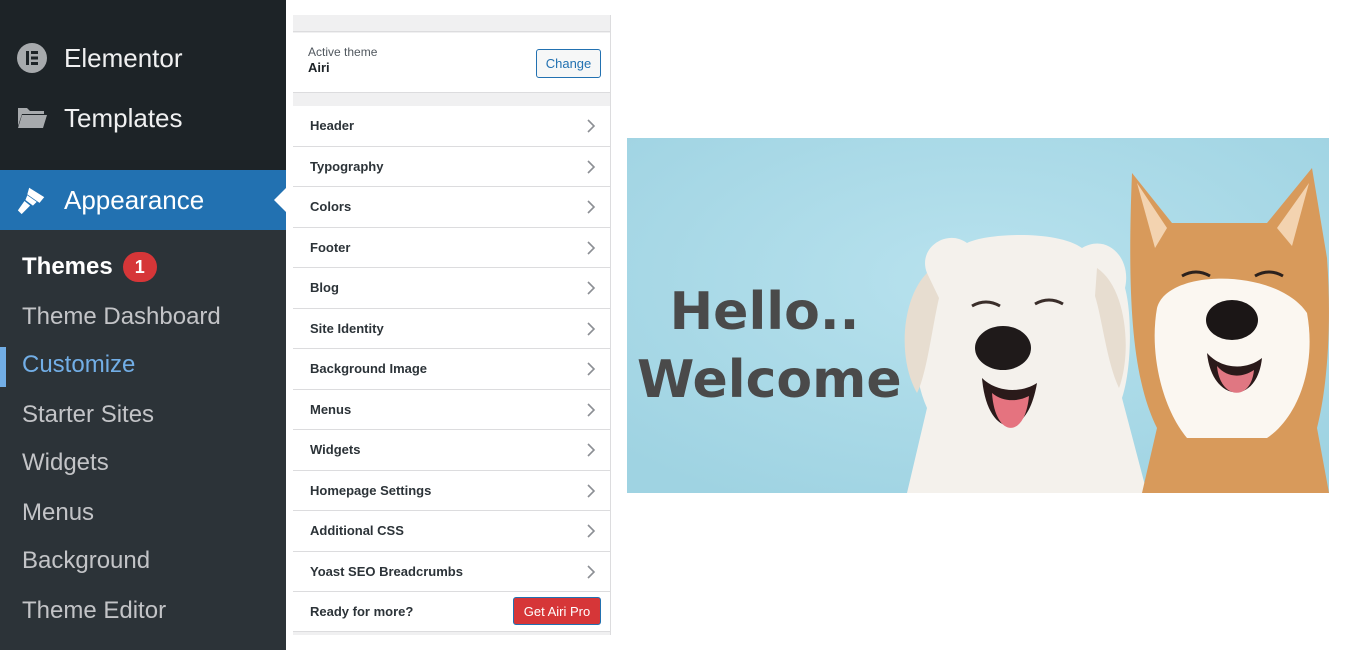 The height and width of the screenshot is (650, 1350). What do you see at coordinates (369, 369) in the screenshot?
I see `section-label: Background Image` at bounding box center [369, 369].